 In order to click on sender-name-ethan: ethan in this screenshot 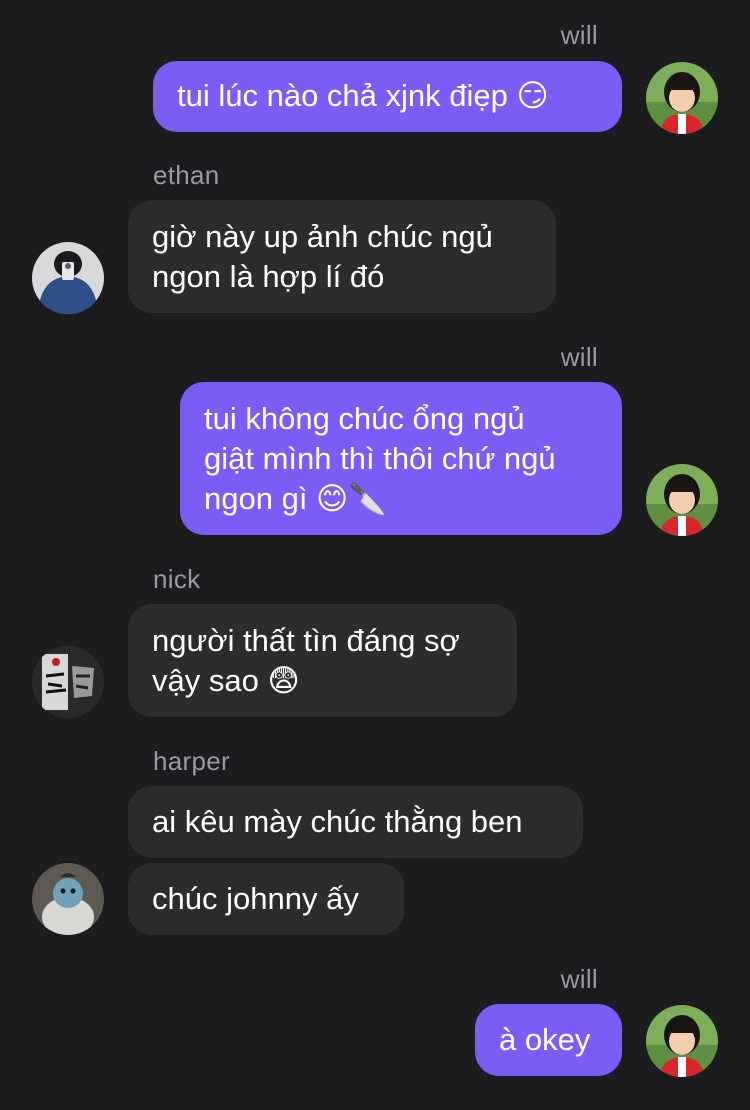, I will do `click(186, 175)`.